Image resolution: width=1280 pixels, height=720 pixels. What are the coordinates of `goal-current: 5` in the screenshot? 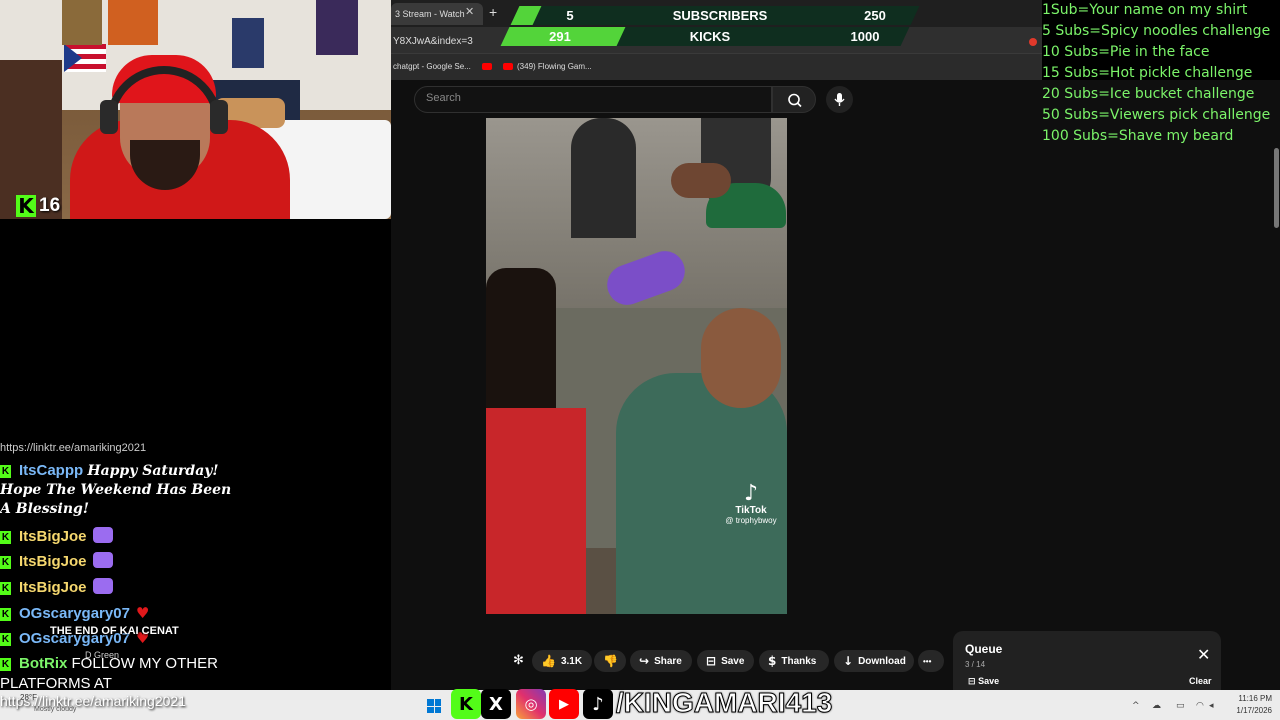 It's located at (570, 15).